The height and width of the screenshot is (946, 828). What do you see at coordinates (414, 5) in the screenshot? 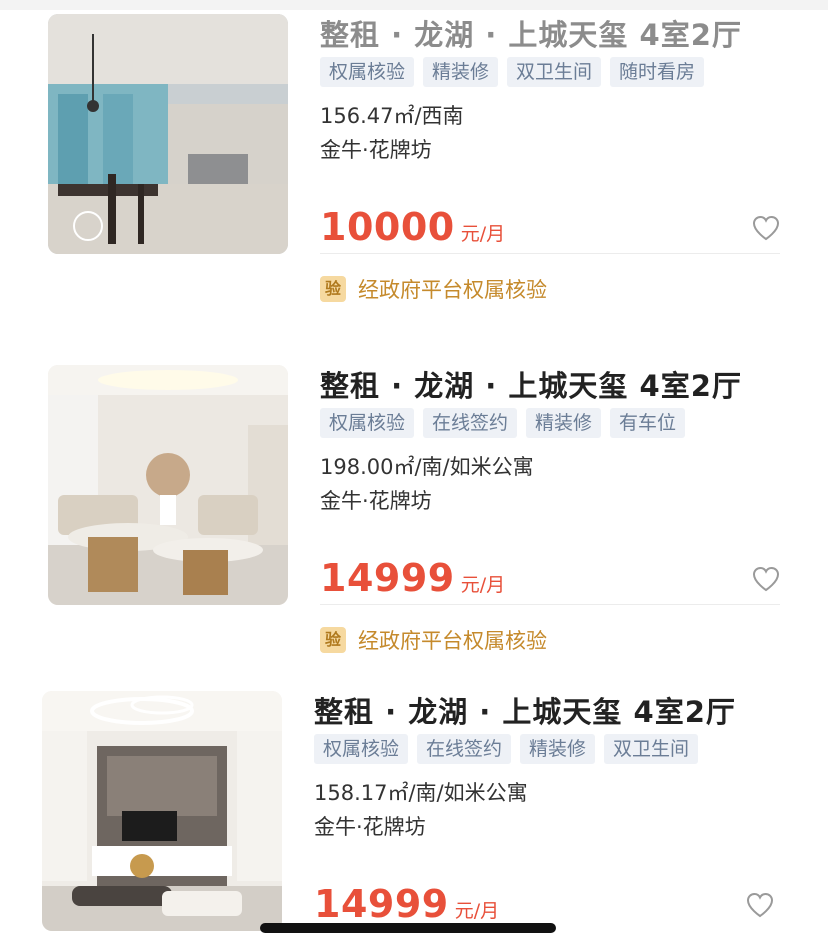
I see `top-edge` at bounding box center [414, 5].